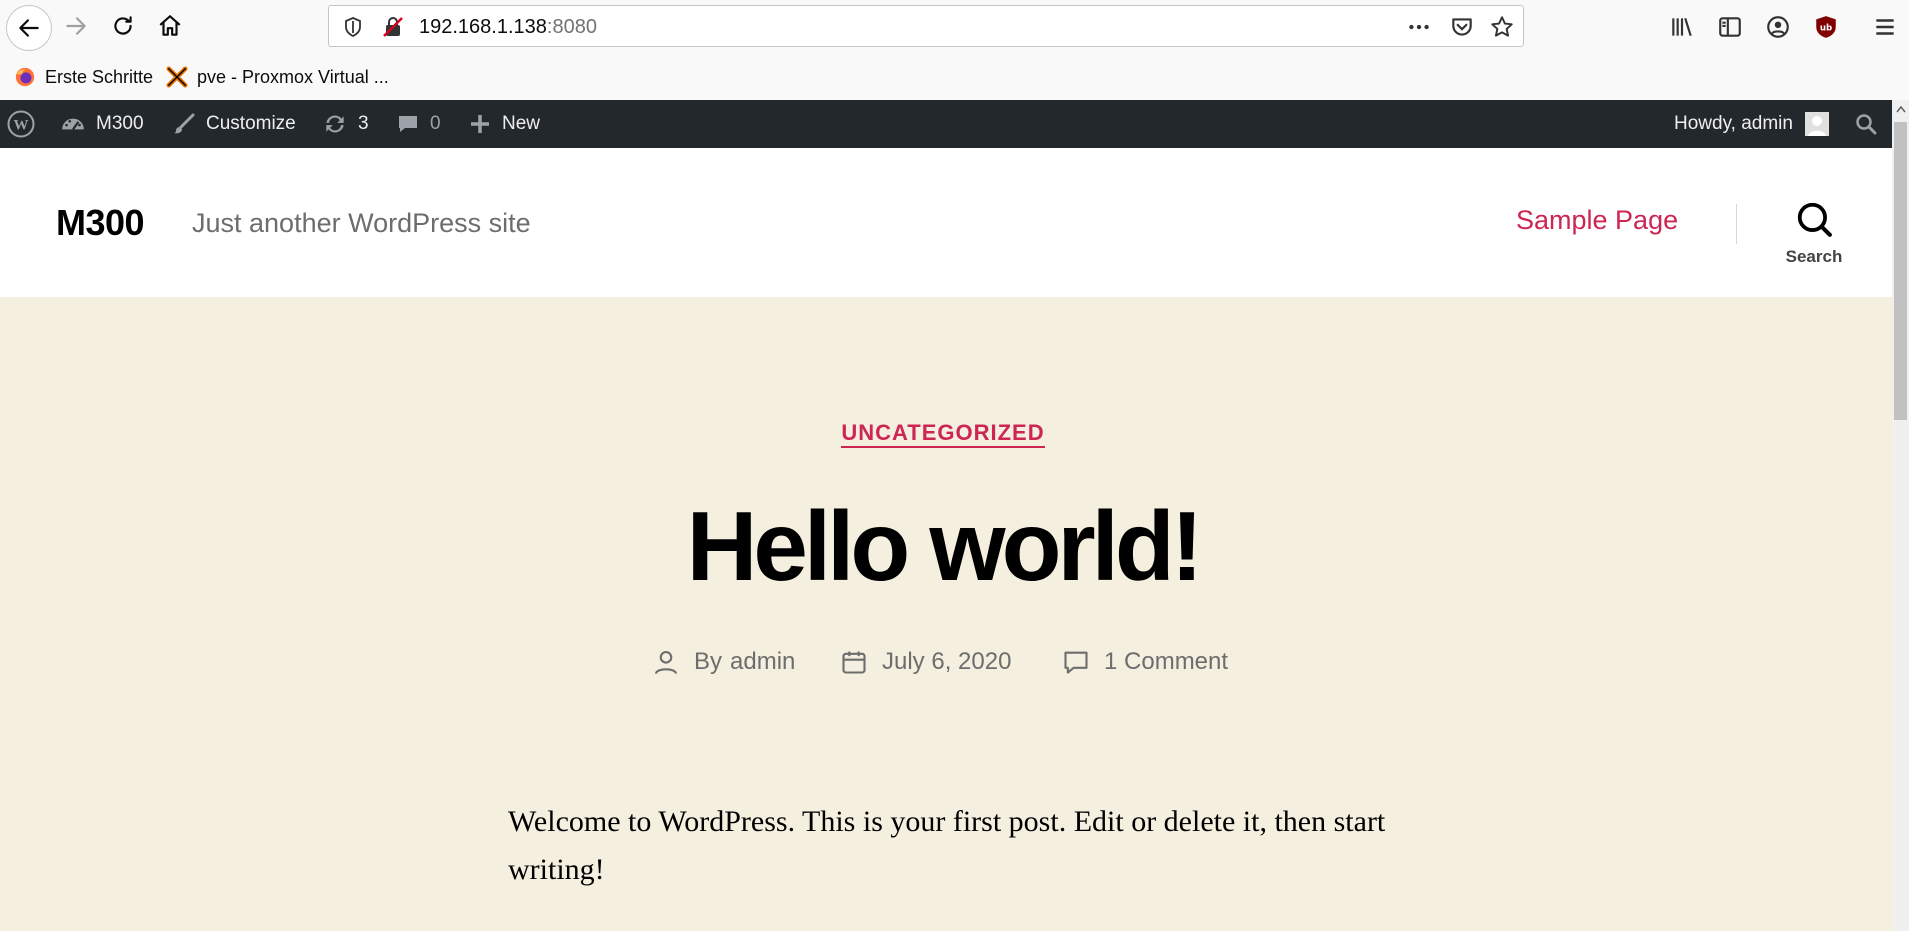  What do you see at coordinates (943, 546) in the screenshot?
I see `post-title: Hello world!` at bounding box center [943, 546].